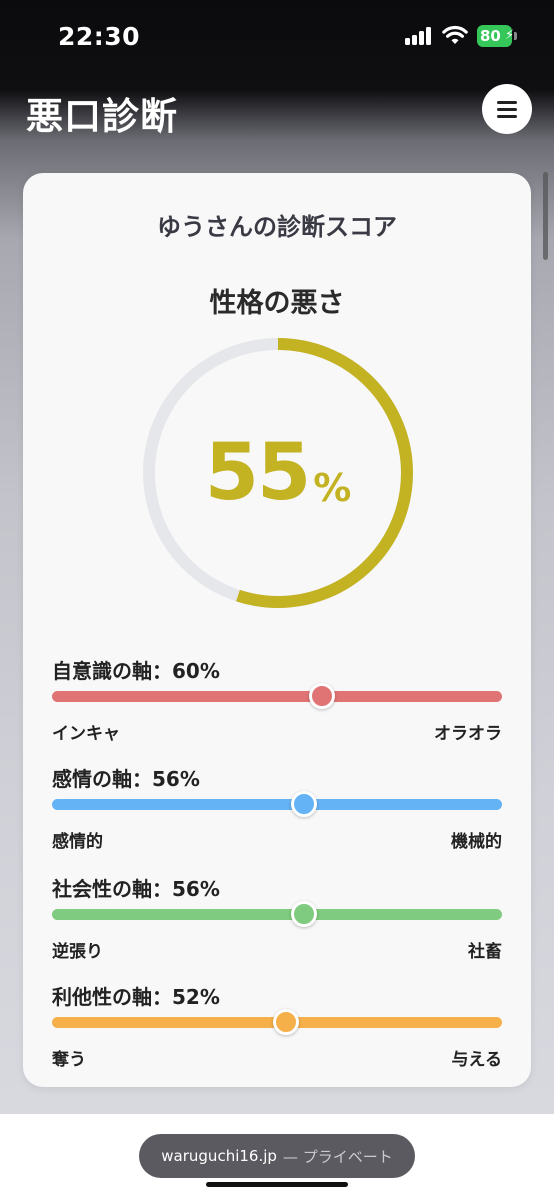 The width and height of the screenshot is (554, 1199). Describe the element at coordinates (277, 227) in the screenshot. I see `card-title: ゆうさんの診断スコア` at that location.